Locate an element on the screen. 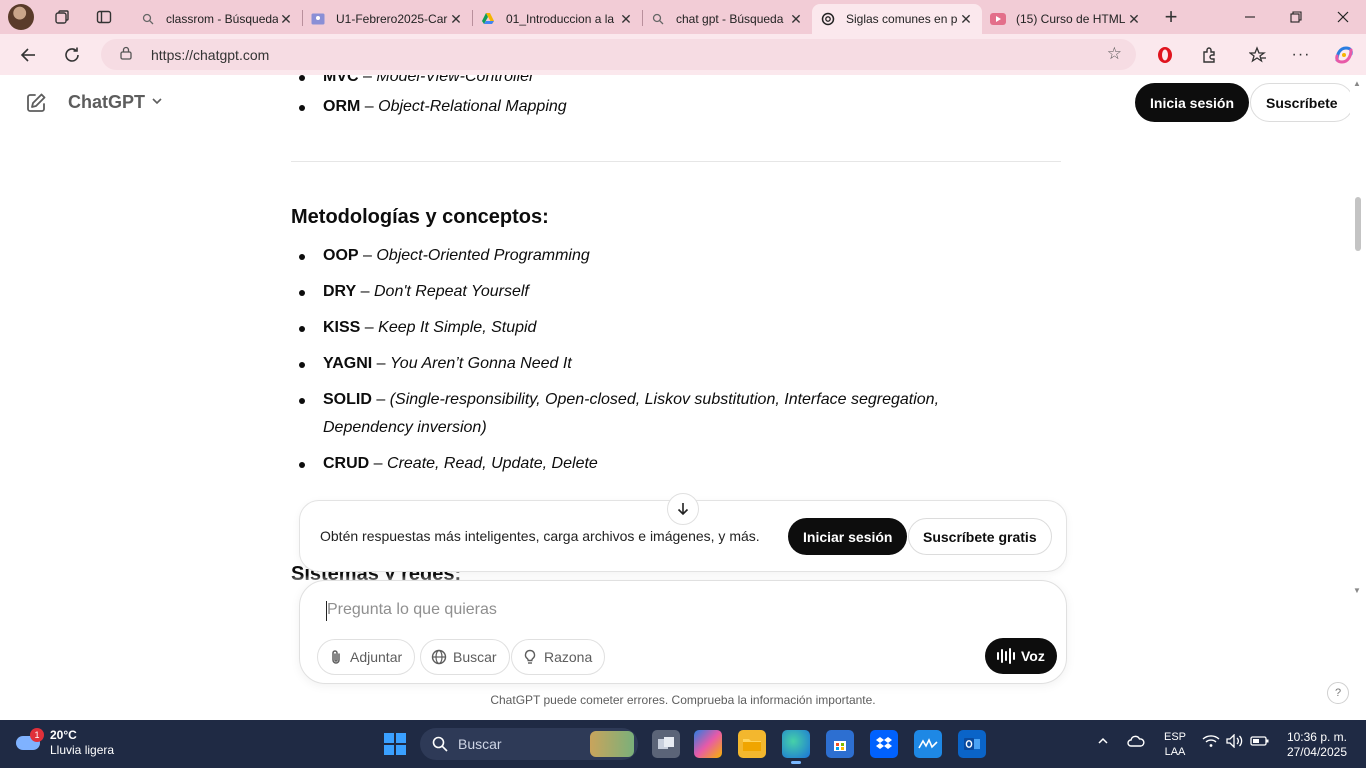  reload-icon is located at coordinates (72, 55).